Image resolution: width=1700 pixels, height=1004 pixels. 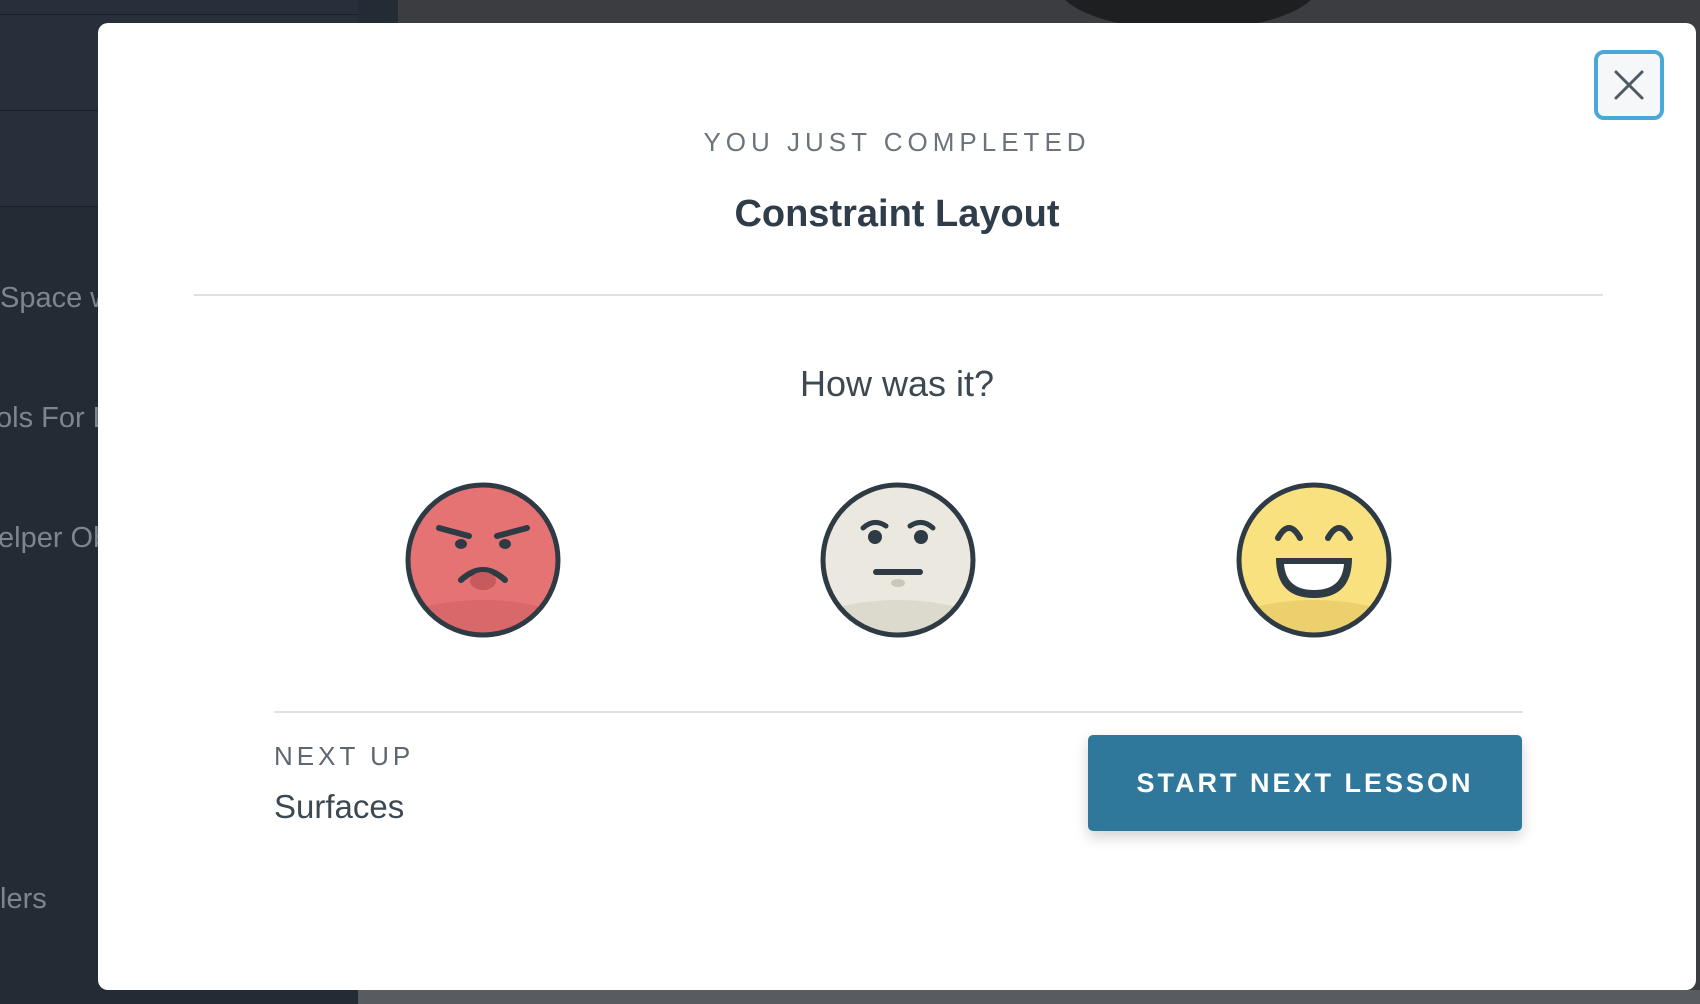 I want to click on close-icon, so click(x=1629, y=85).